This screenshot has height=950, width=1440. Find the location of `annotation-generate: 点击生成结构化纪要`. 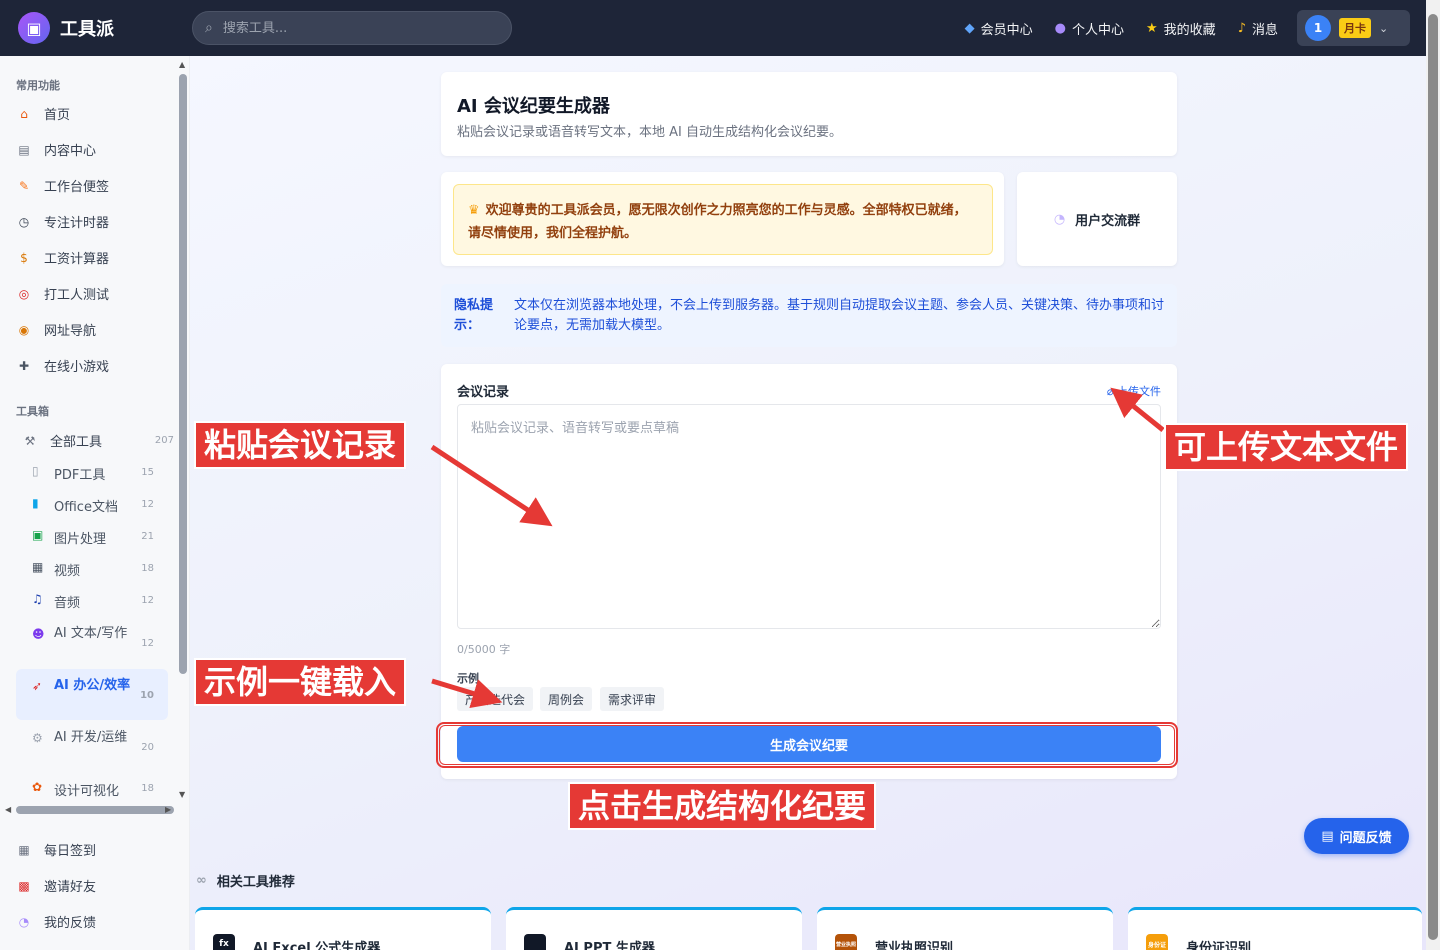

annotation-generate: 点击生成结构化纪要 is located at coordinates (722, 806).